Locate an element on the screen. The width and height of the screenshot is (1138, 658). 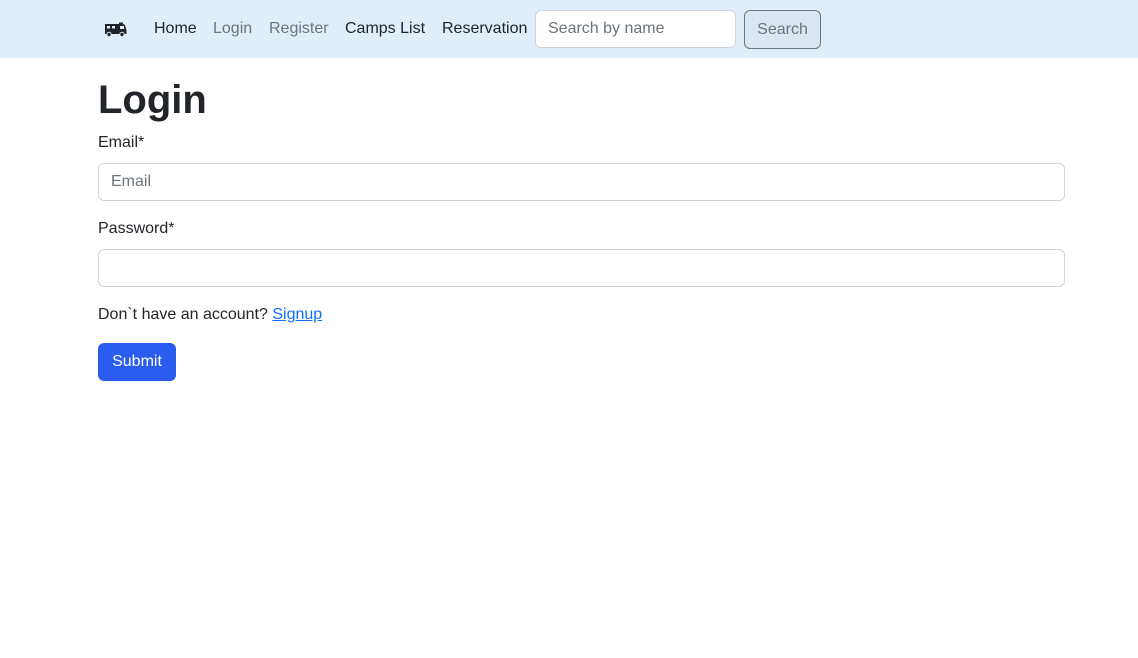
signup-prompt-text: Don`t have an account? is located at coordinates (183, 314).